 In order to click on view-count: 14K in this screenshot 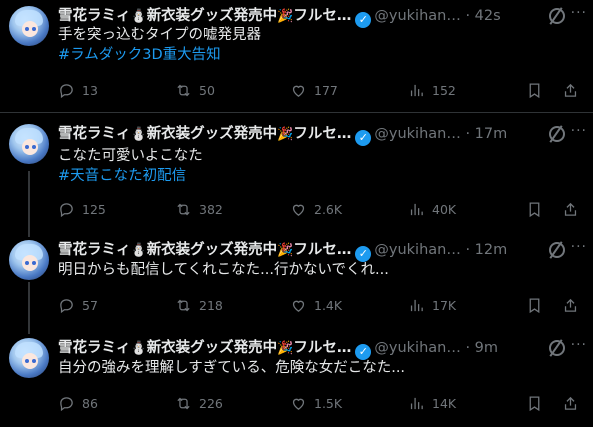, I will do `click(444, 403)`.